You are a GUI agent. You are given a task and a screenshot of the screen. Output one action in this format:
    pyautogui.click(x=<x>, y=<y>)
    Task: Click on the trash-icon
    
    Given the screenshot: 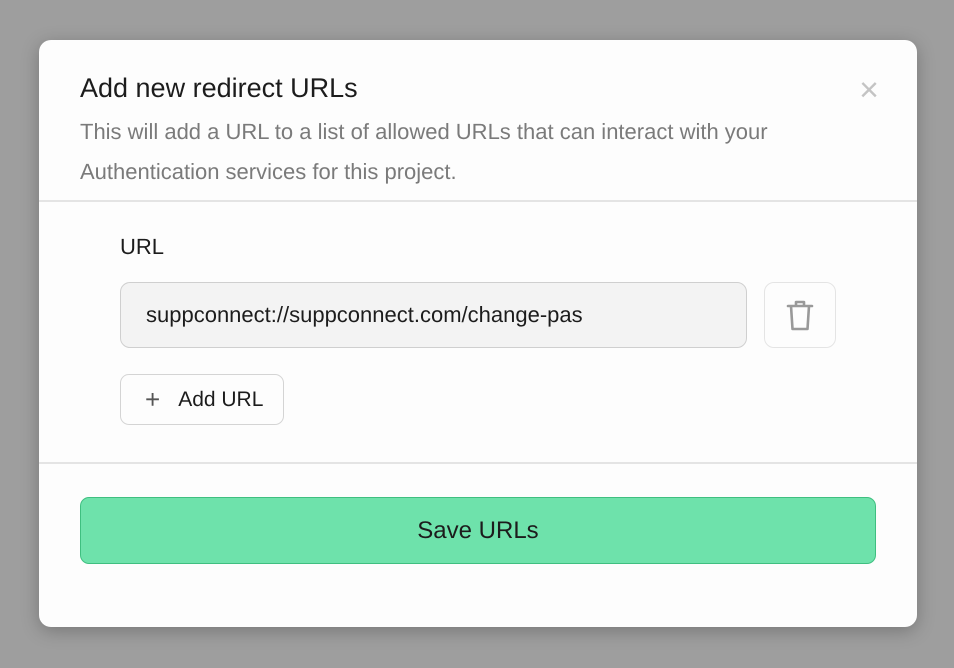 What is the action you would take?
    pyautogui.click(x=800, y=315)
    